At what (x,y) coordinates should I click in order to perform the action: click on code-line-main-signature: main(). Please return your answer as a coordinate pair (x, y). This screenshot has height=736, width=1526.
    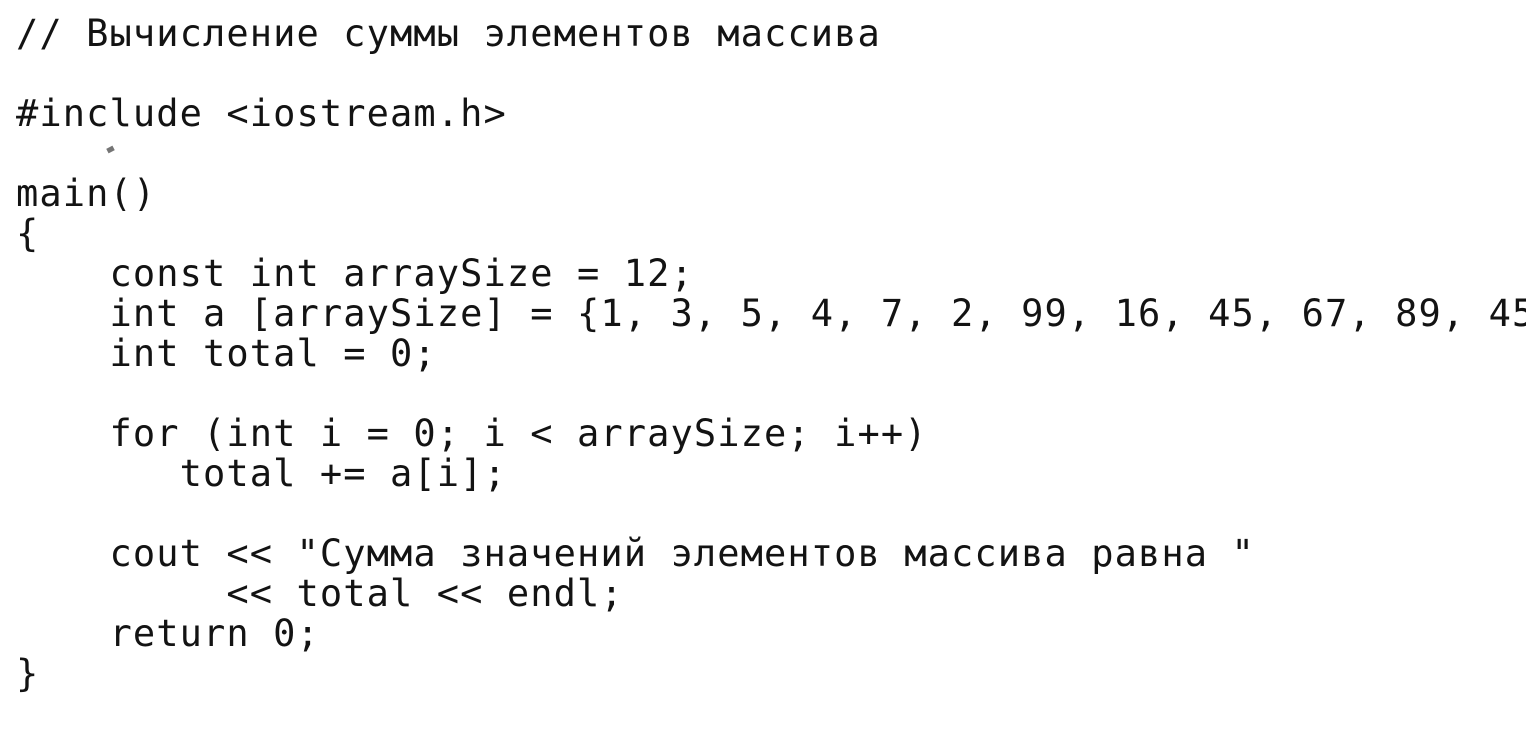
    Looking at the image, I should click on (86, 193).